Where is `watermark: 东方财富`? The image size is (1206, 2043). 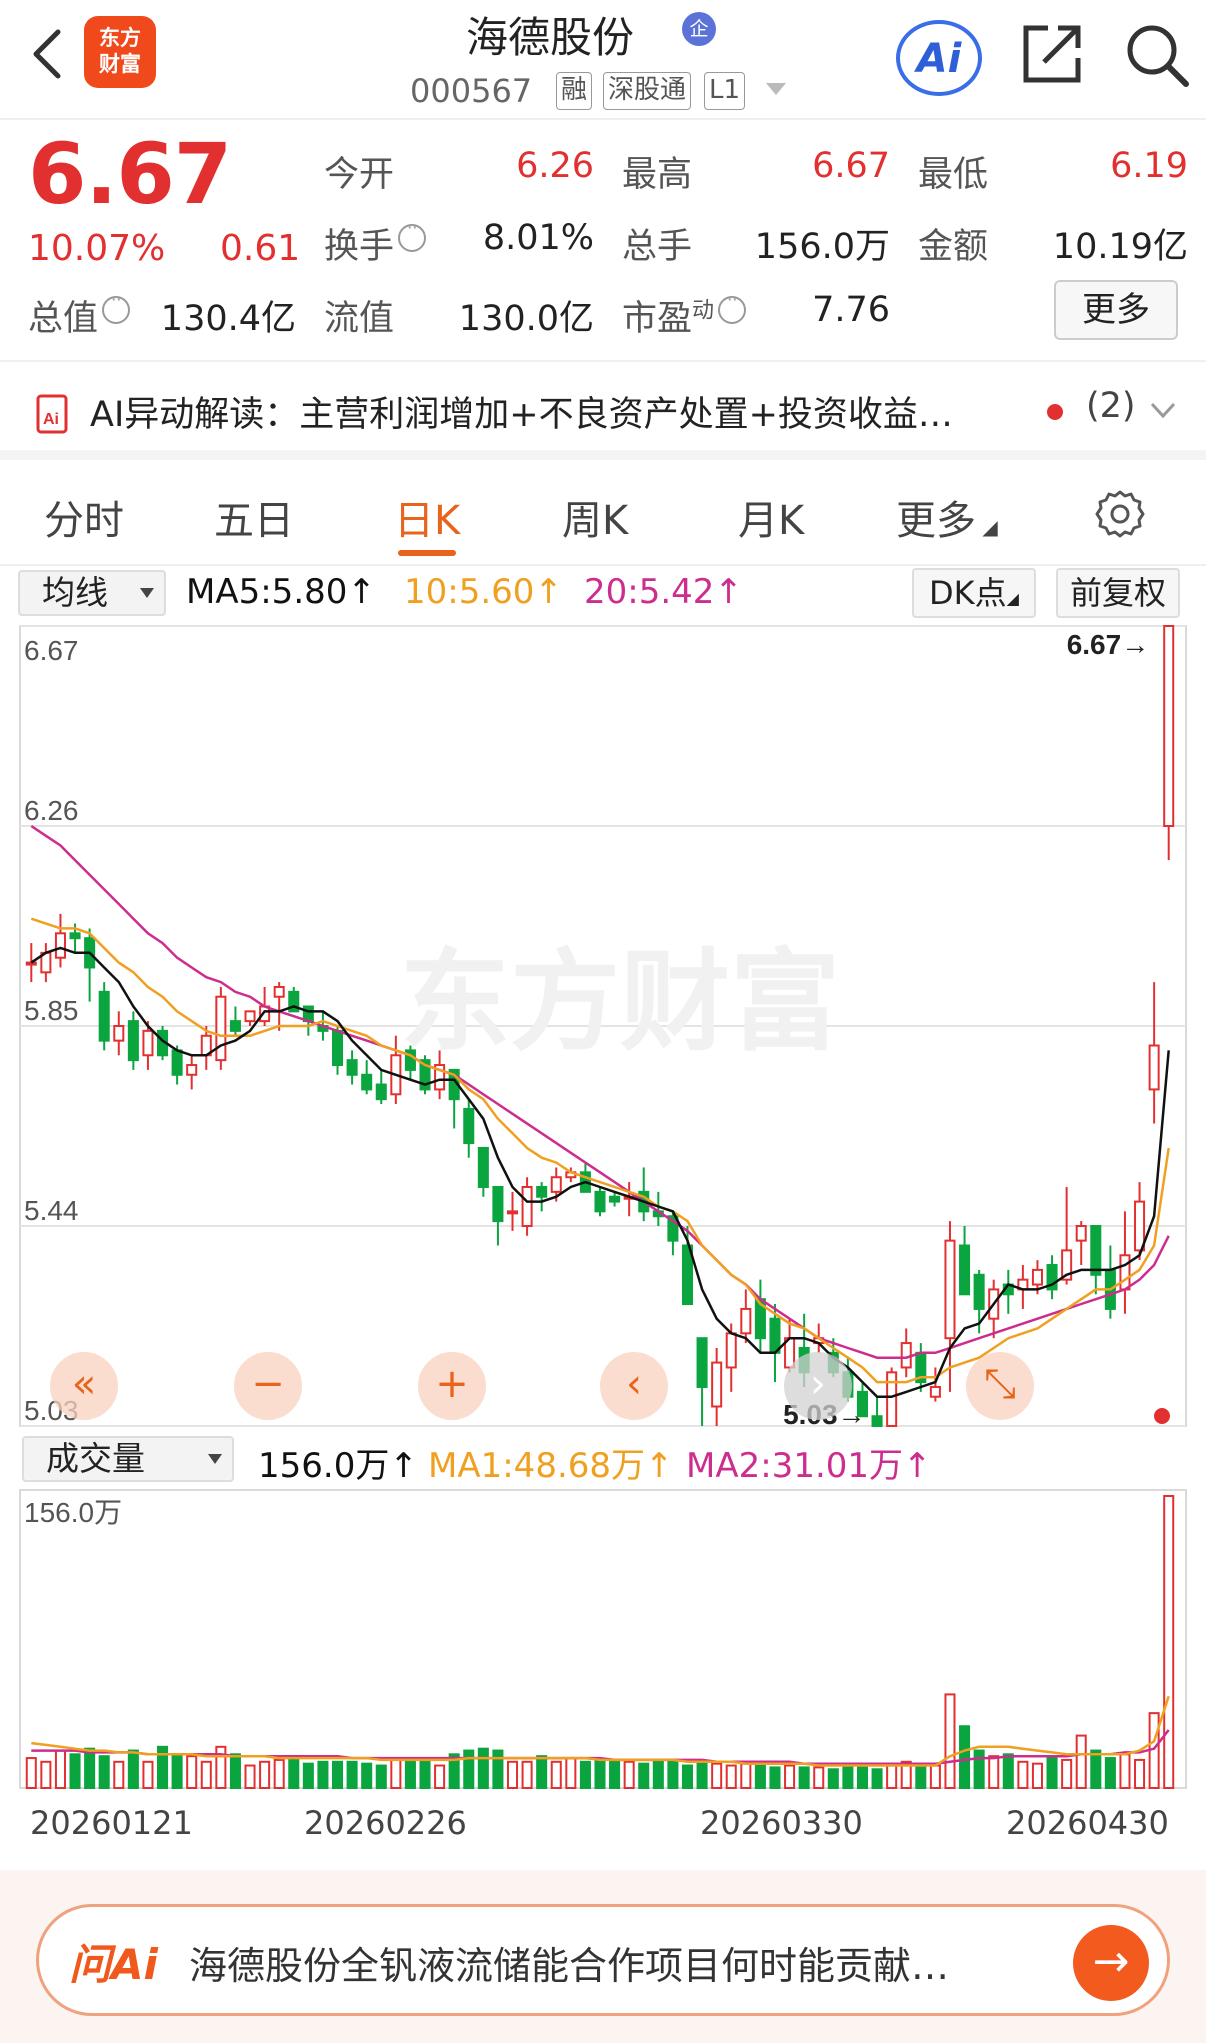 watermark: 东方财富 is located at coordinates (620, 1002).